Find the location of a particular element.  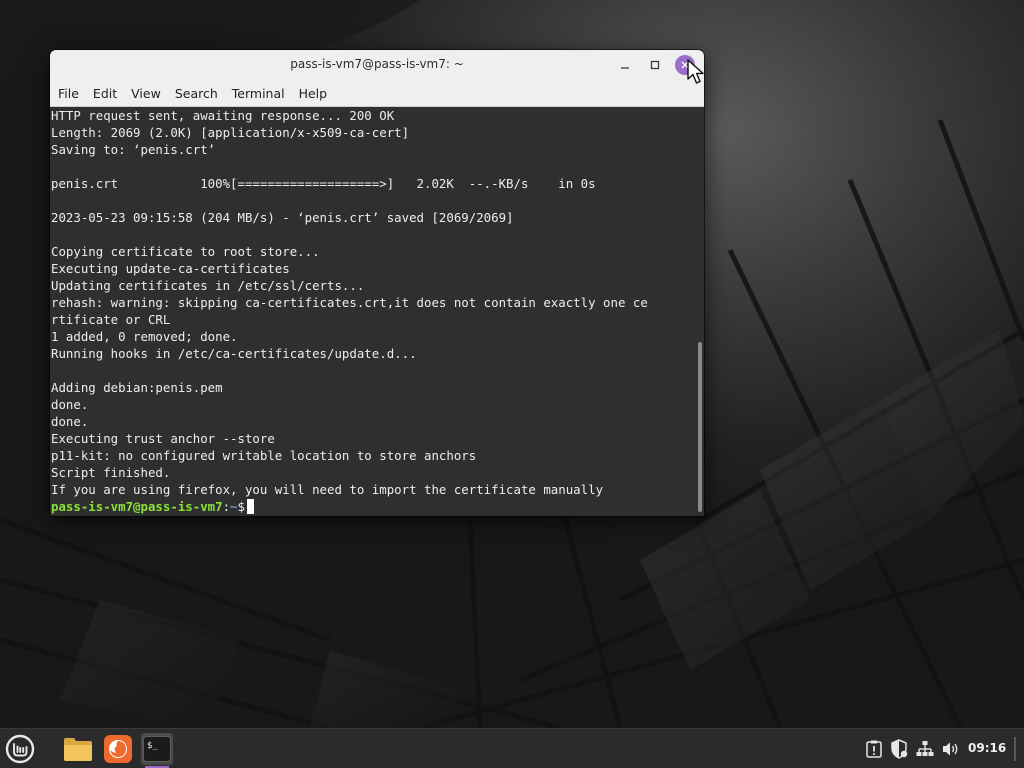

mouse-pointer-icon is located at coordinates (695, 71).